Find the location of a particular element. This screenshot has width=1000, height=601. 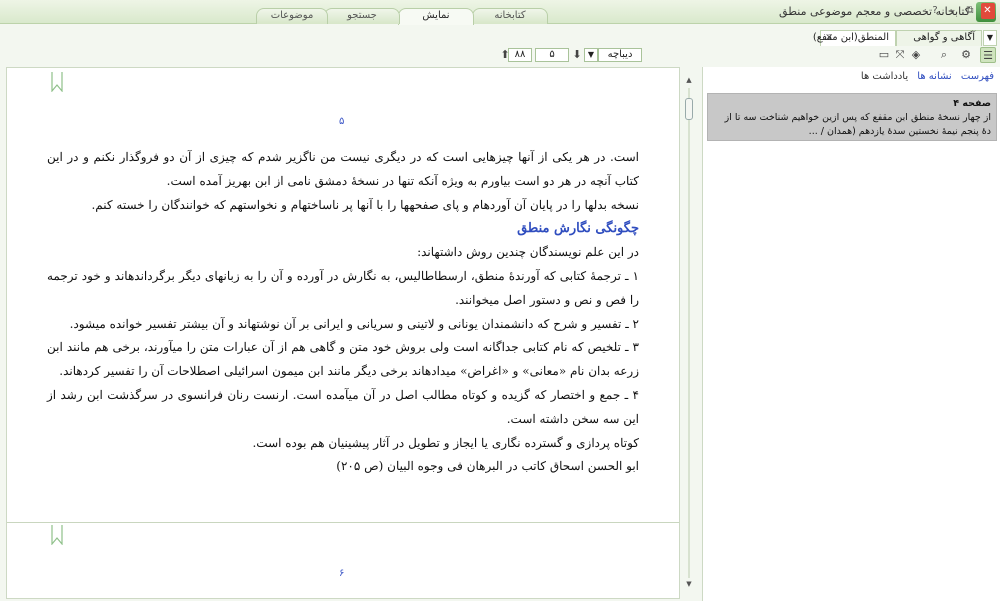

doc-tab-mantiq: المنطق(ابن مقفع) × is located at coordinates (854, 38).